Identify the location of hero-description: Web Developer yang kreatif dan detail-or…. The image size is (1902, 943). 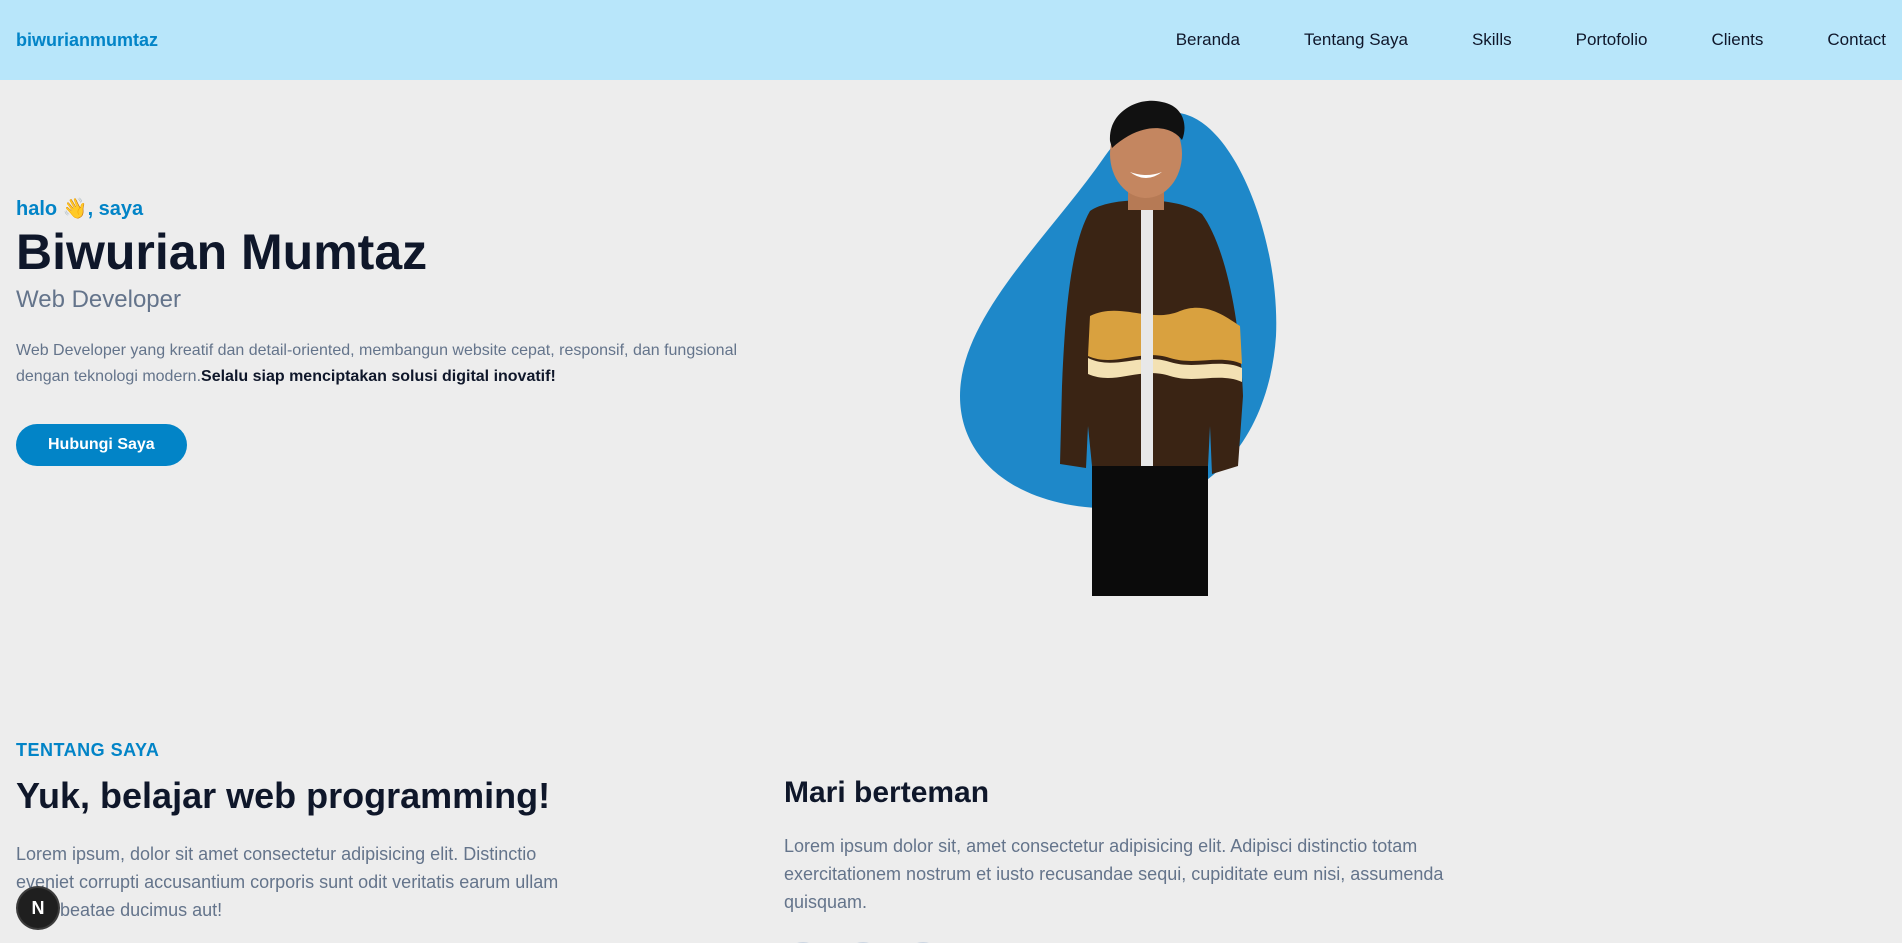
(386, 364).